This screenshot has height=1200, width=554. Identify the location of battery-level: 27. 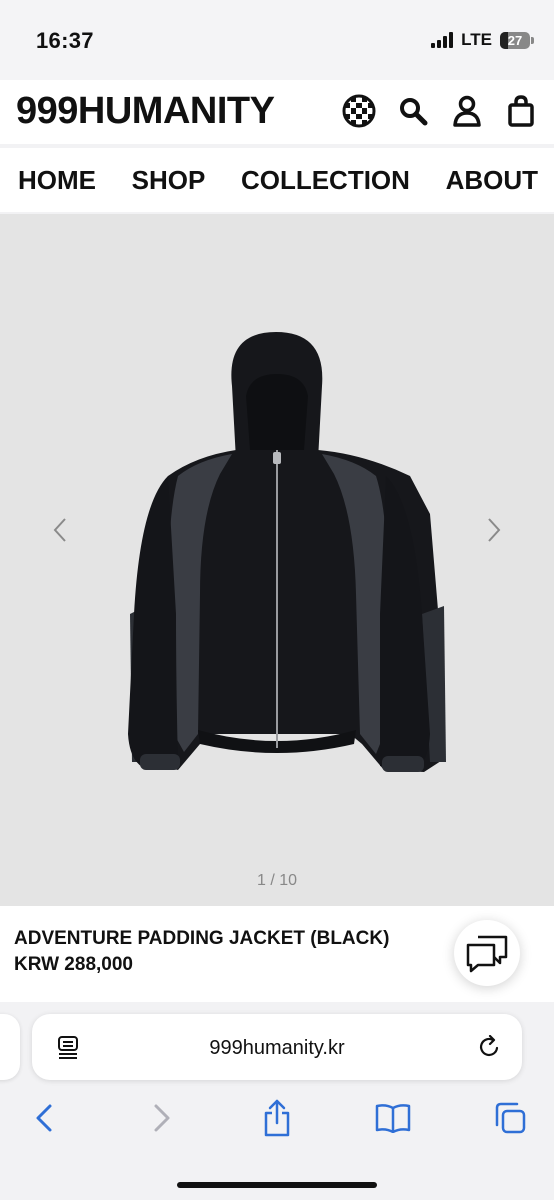
(515, 40).